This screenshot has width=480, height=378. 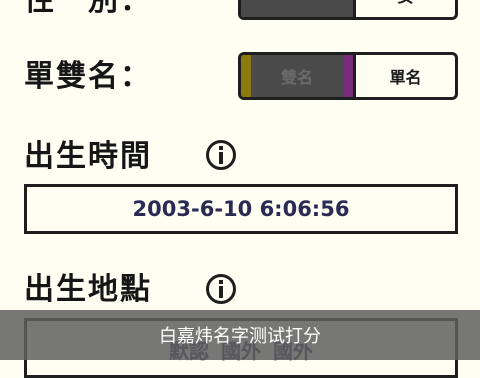 What do you see at coordinates (88, 289) in the screenshot?
I see `birth-place-label: 出生地點` at bounding box center [88, 289].